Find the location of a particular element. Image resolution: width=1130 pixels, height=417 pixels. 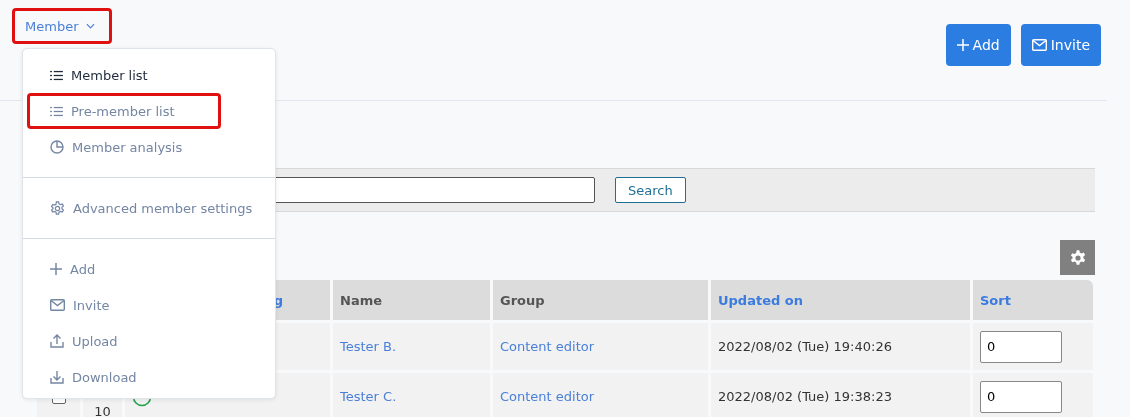

date-text: 2022/08/02 (Tue) 19:38:23 is located at coordinates (805, 396).